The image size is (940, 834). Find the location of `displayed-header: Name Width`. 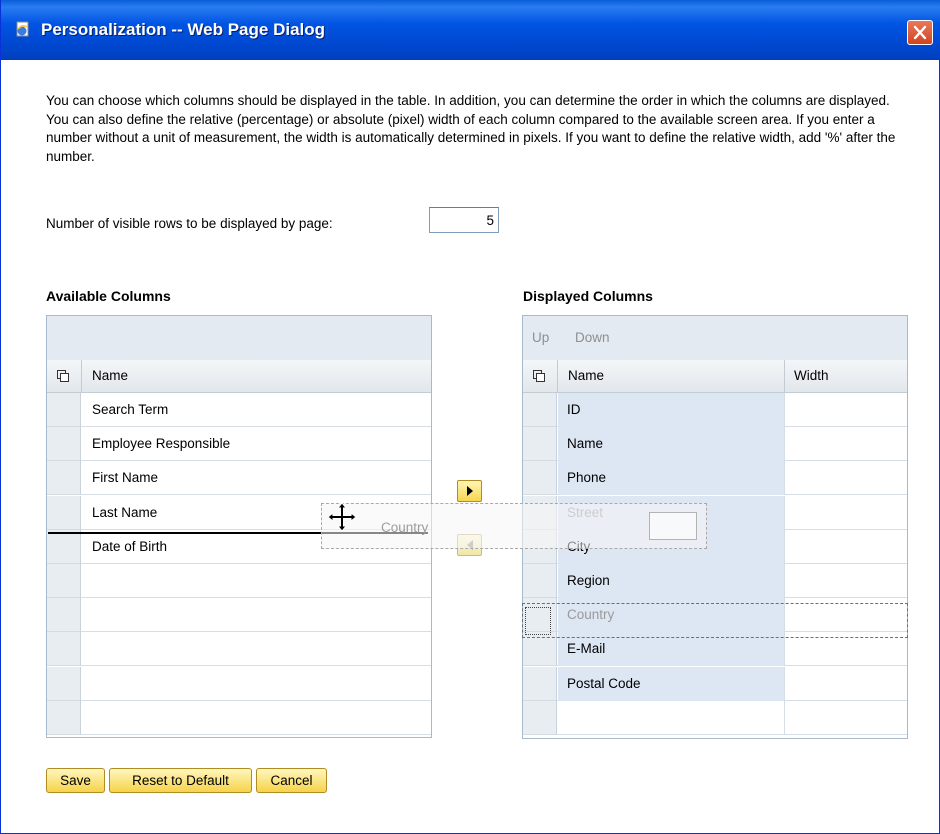

displayed-header: Name Width is located at coordinates (715, 376).